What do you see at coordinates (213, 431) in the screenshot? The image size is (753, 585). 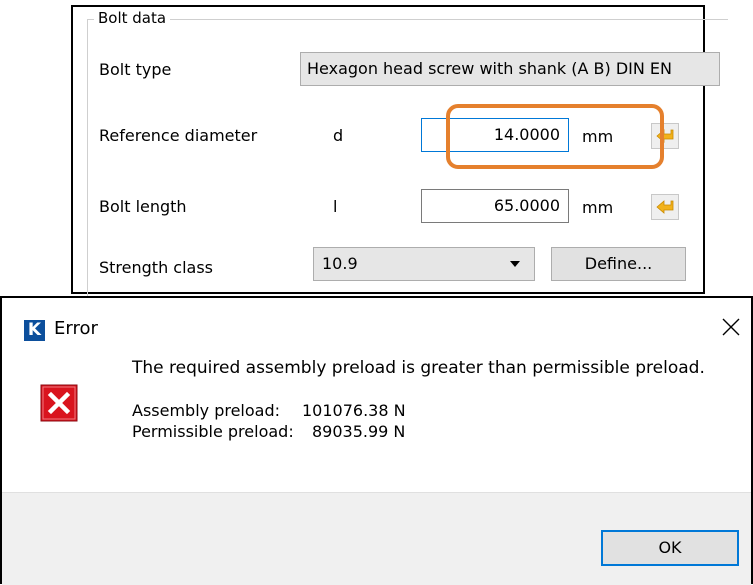 I see `permissible-preload-label: Permissible preload:` at bounding box center [213, 431].